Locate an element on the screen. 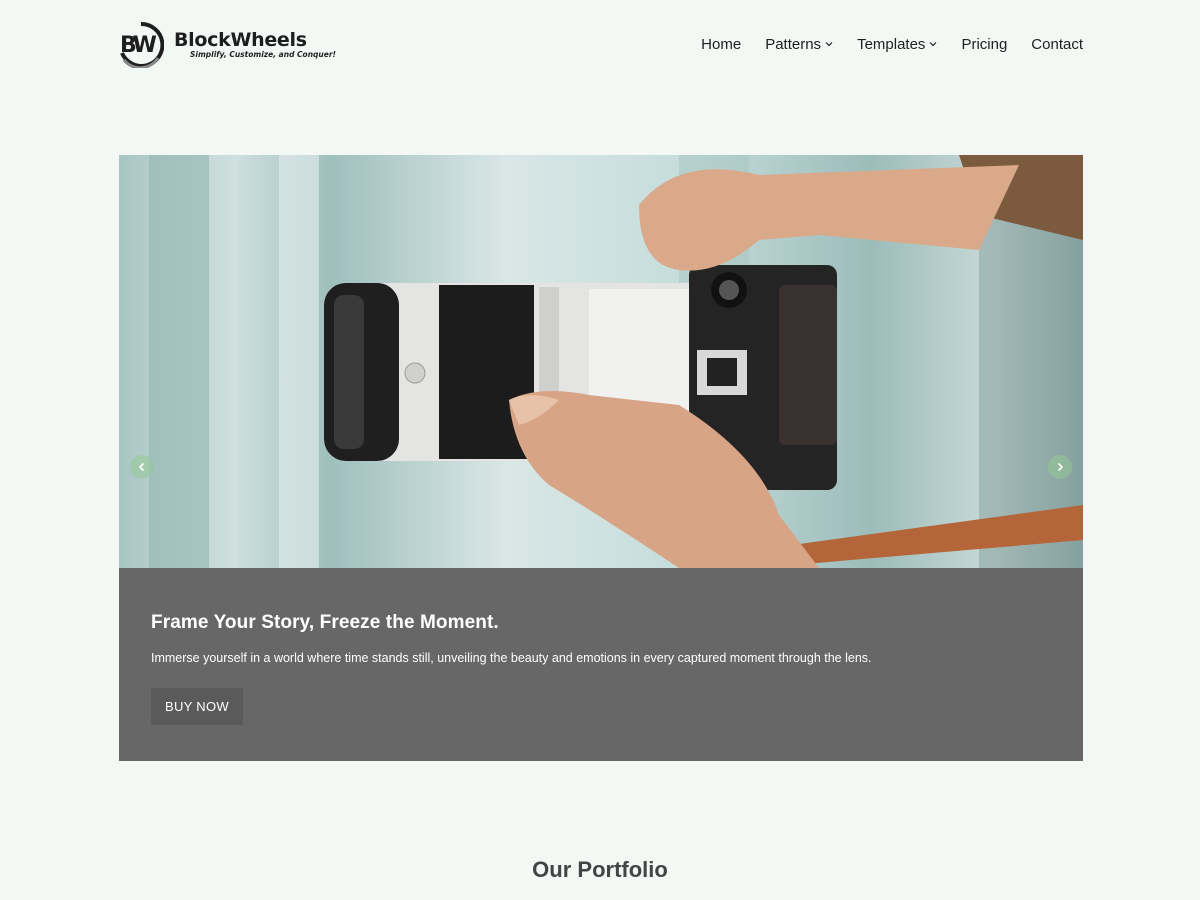 This screenshot has width=1200, height=900. nav-item-home: Home is located at coordinates (721, 44).